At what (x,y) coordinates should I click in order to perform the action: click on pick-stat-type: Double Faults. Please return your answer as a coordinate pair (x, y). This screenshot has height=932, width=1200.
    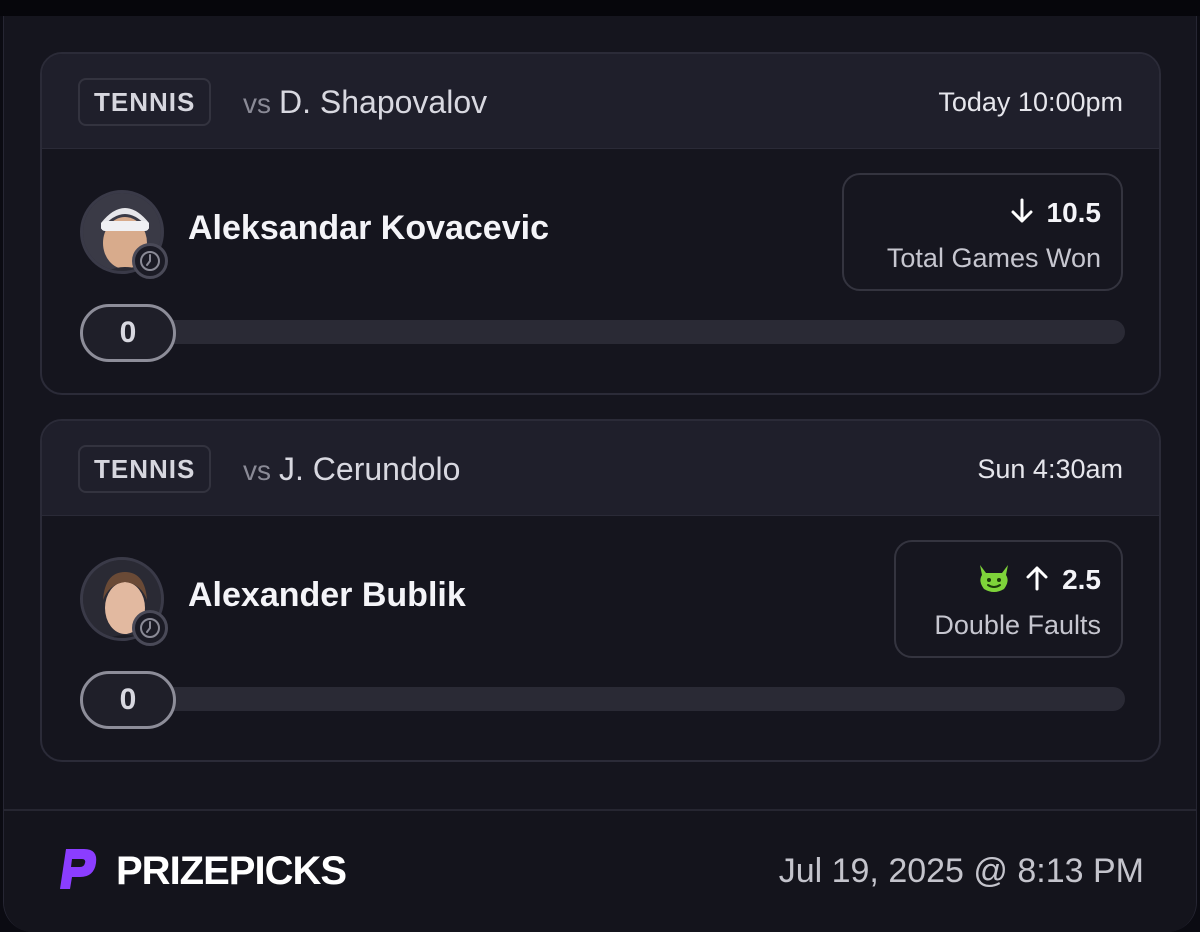
    Looking at the image, I should click on (1017, 625).